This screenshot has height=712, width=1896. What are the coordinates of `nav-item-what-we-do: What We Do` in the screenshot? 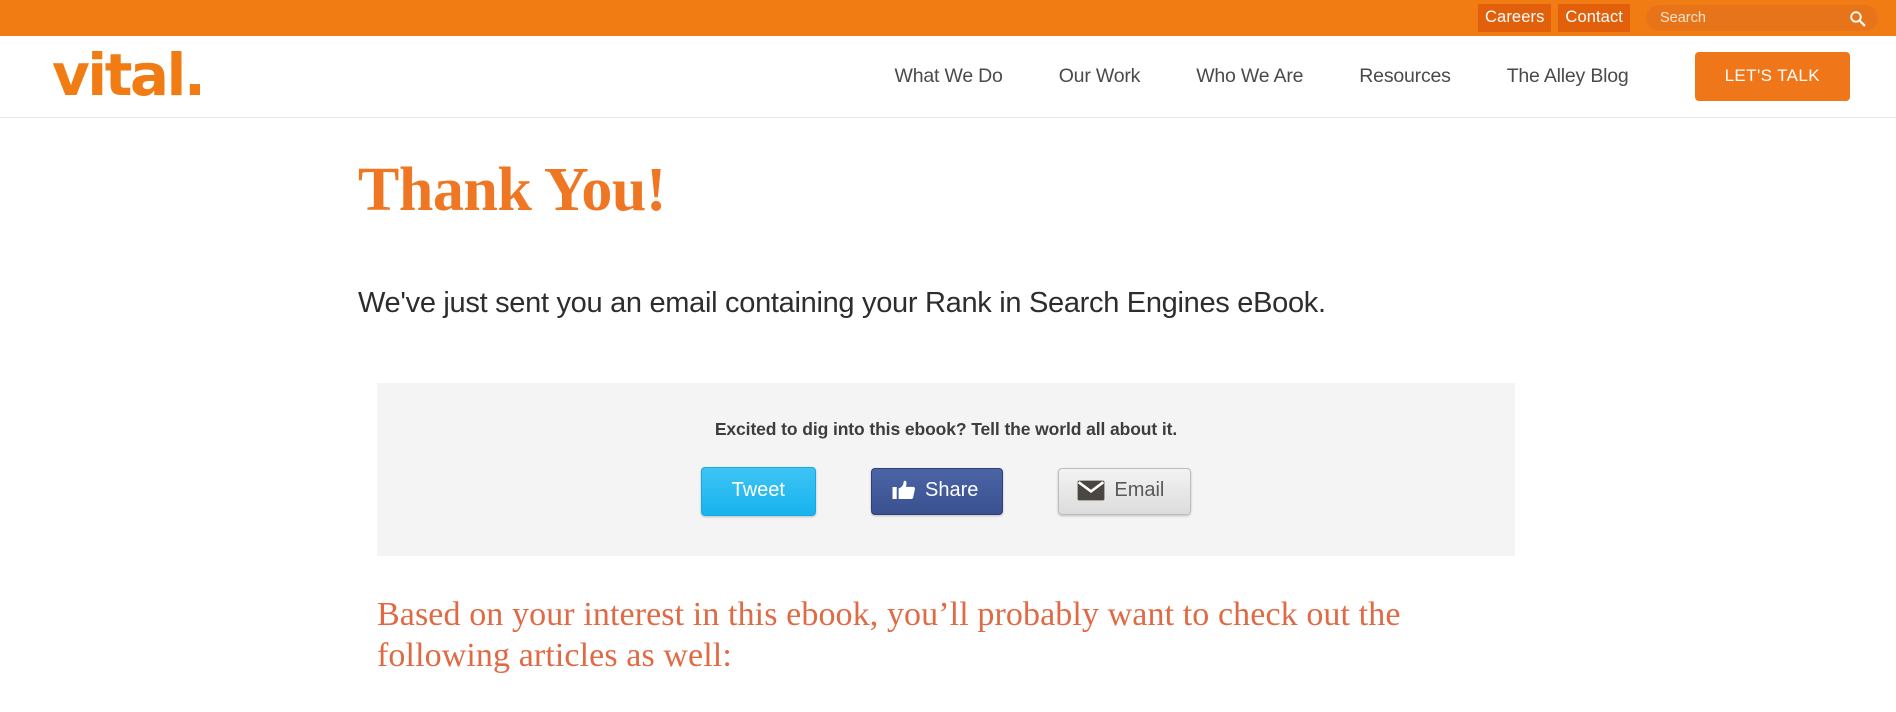 It's located at (949, 76).